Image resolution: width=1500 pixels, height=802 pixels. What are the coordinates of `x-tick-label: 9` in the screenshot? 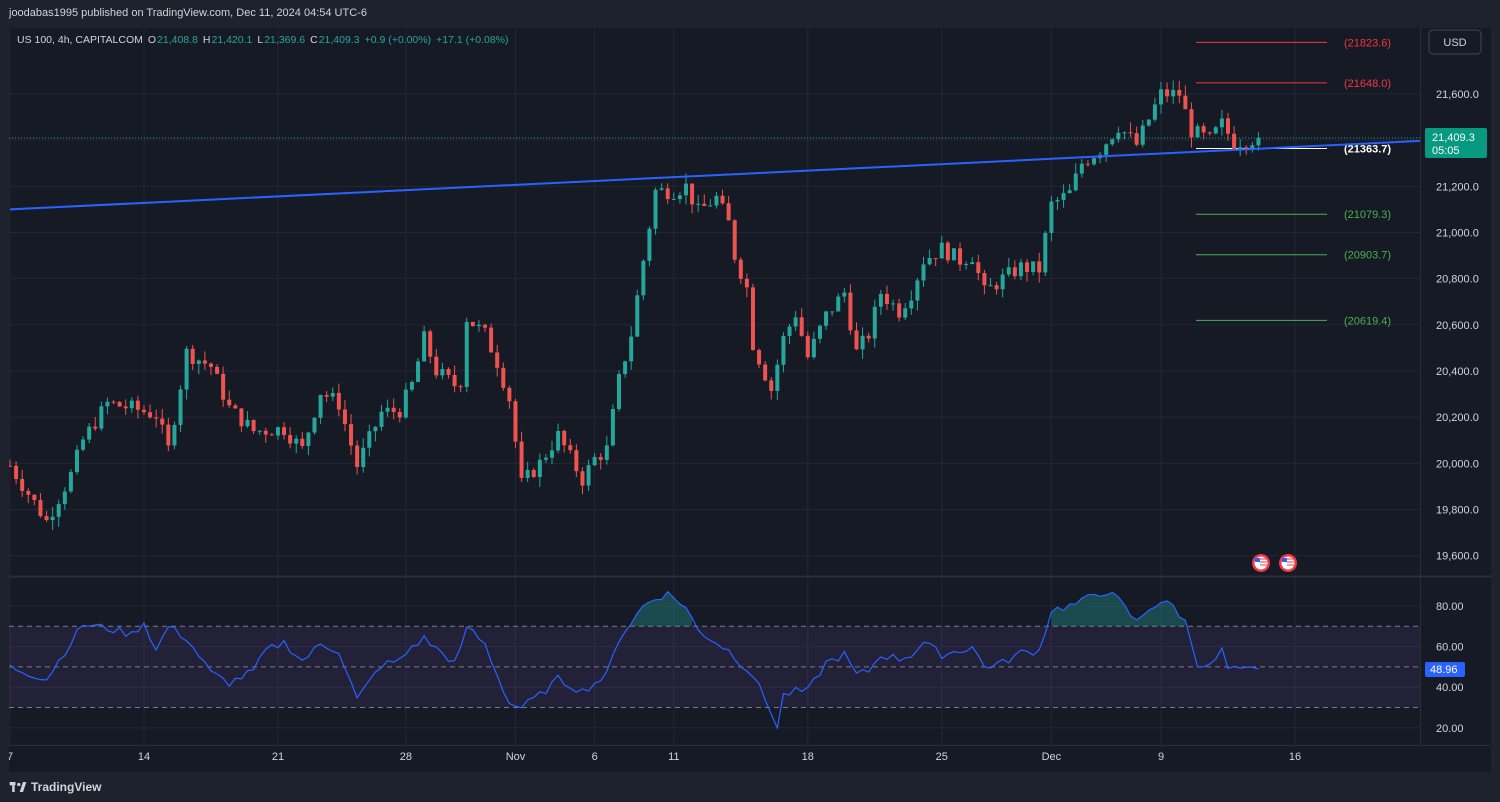 It's located at (1161, 757).